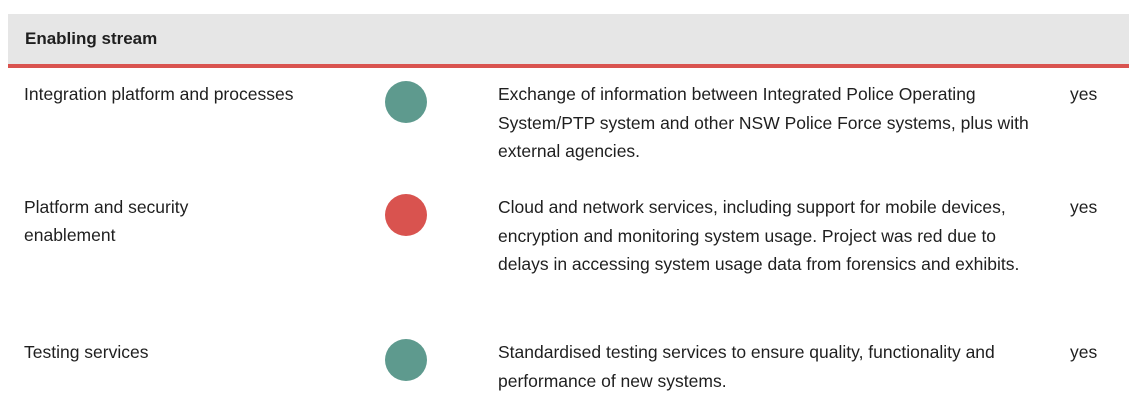 The image size is (1129, 399). I want to click on status-indicator-red, so click(406, 215).